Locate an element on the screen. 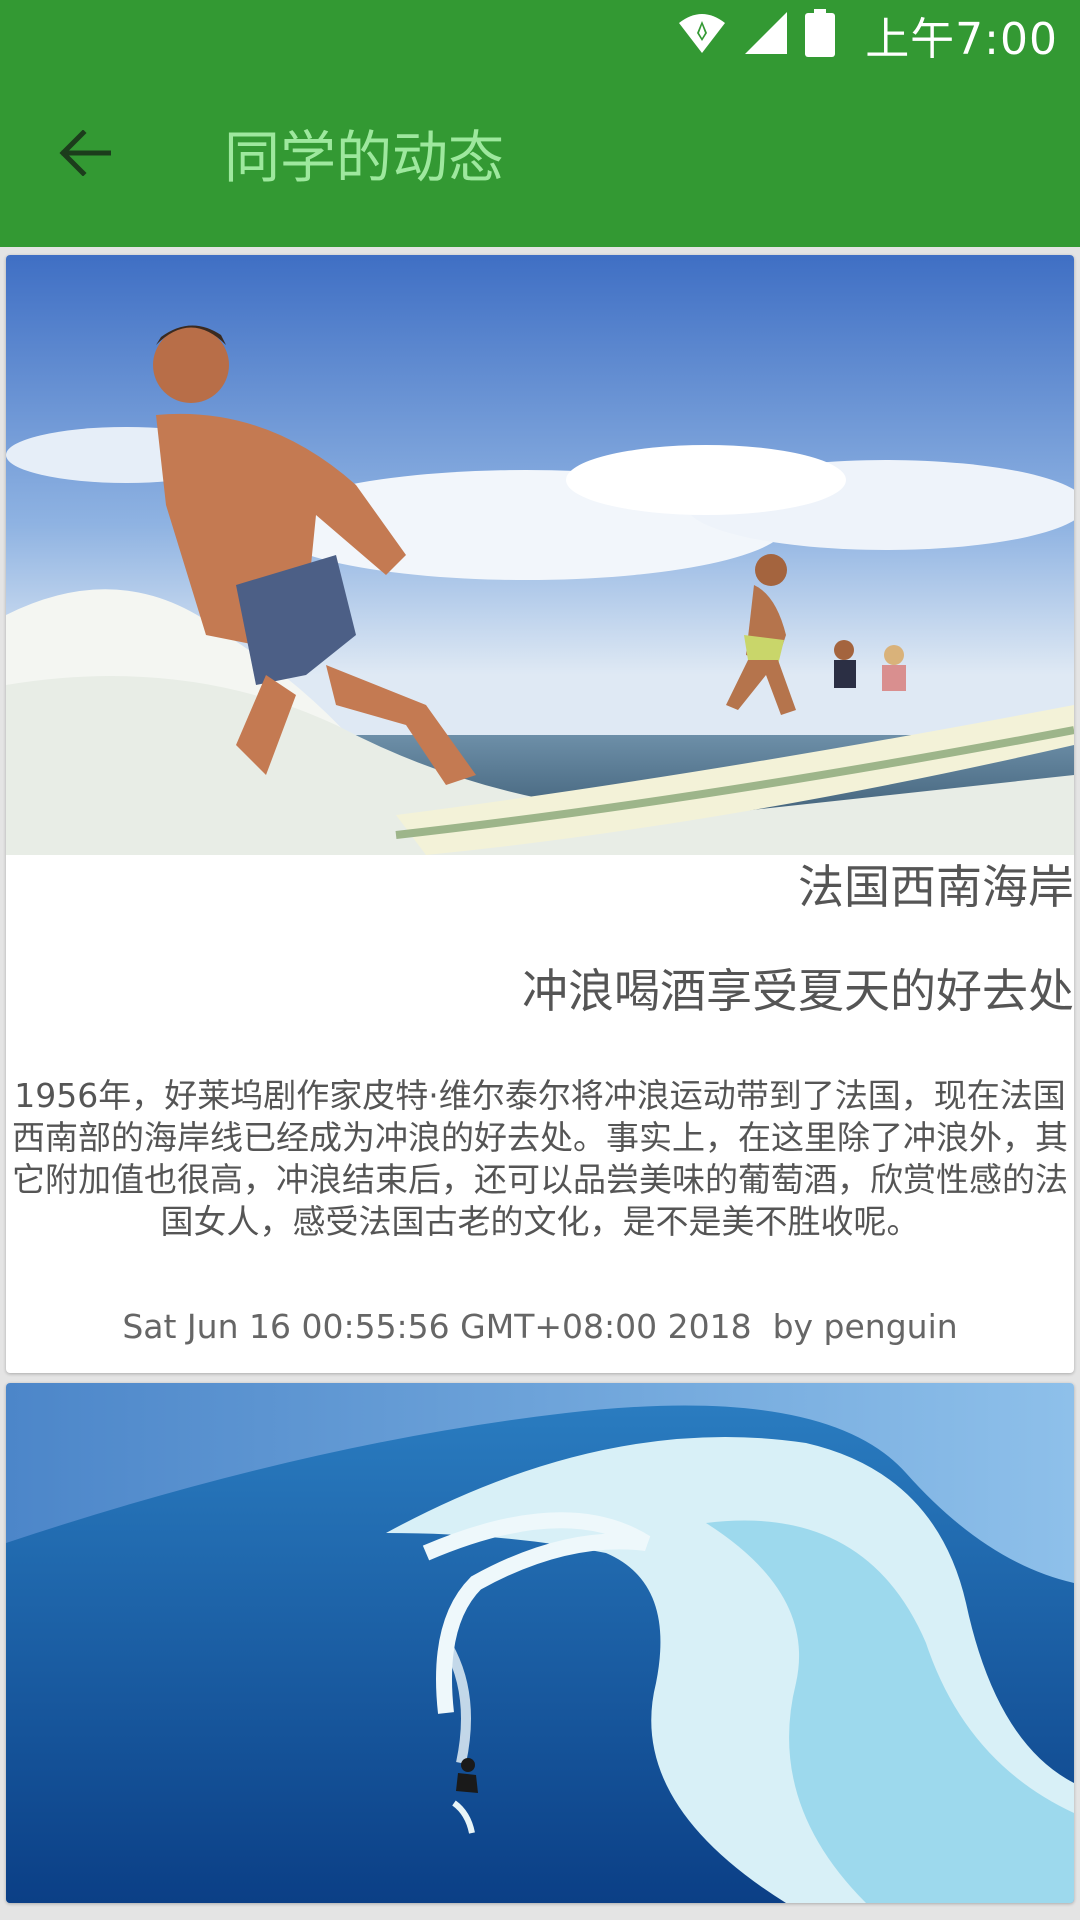 The image size is (1080, 1920). battery-icon is located at coordinates (820, 35).